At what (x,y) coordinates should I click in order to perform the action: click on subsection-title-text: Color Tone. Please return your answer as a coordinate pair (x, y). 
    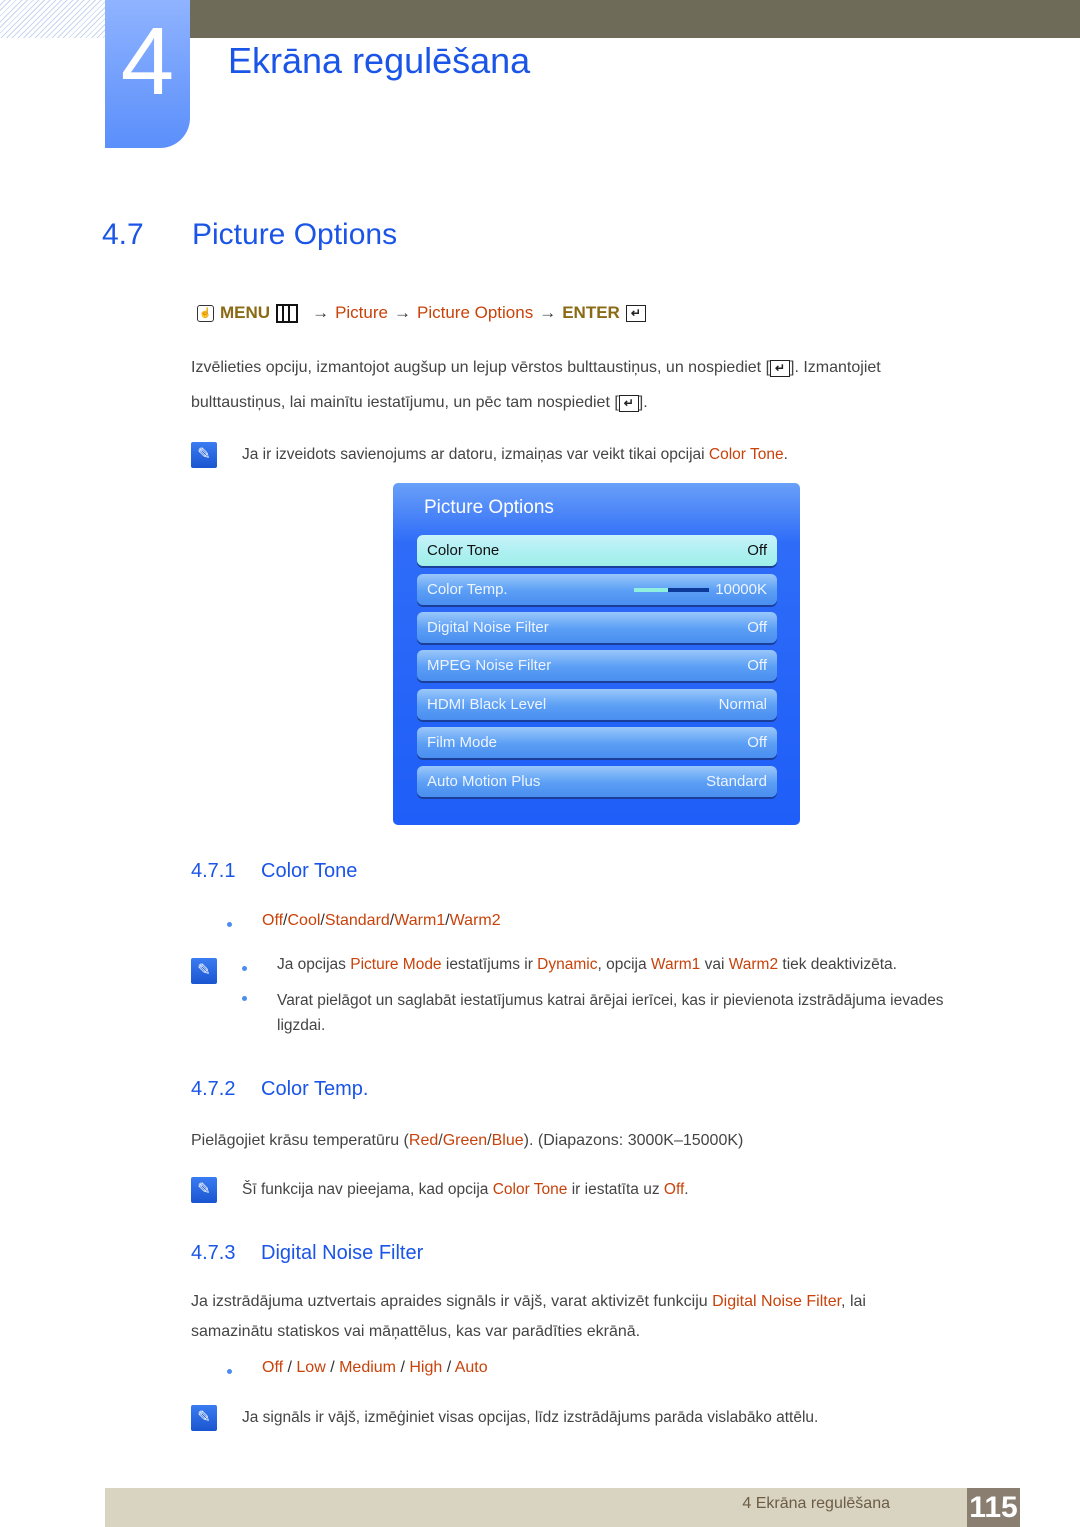
    Looking at the image, I should click on (309, 871).